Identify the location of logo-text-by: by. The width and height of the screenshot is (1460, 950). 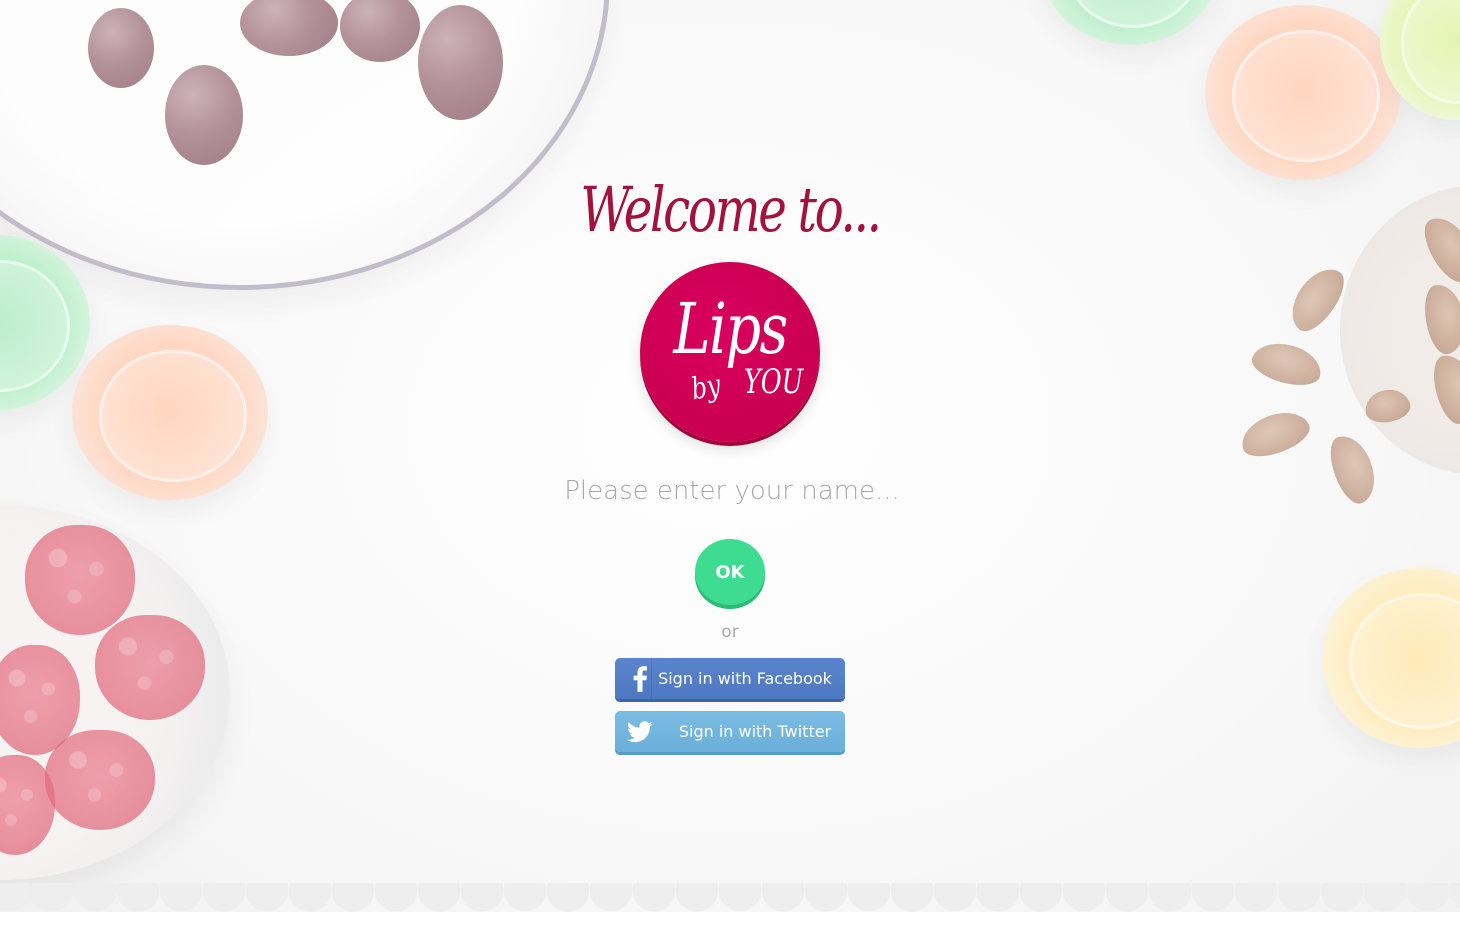
(706, 387).